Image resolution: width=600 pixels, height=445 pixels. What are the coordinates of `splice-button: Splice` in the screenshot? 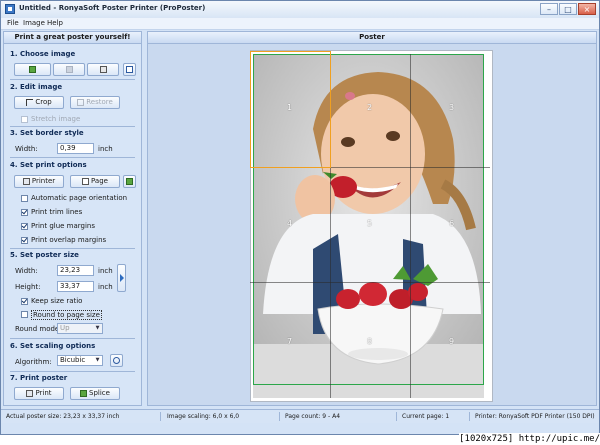 It's located at (95, 393).